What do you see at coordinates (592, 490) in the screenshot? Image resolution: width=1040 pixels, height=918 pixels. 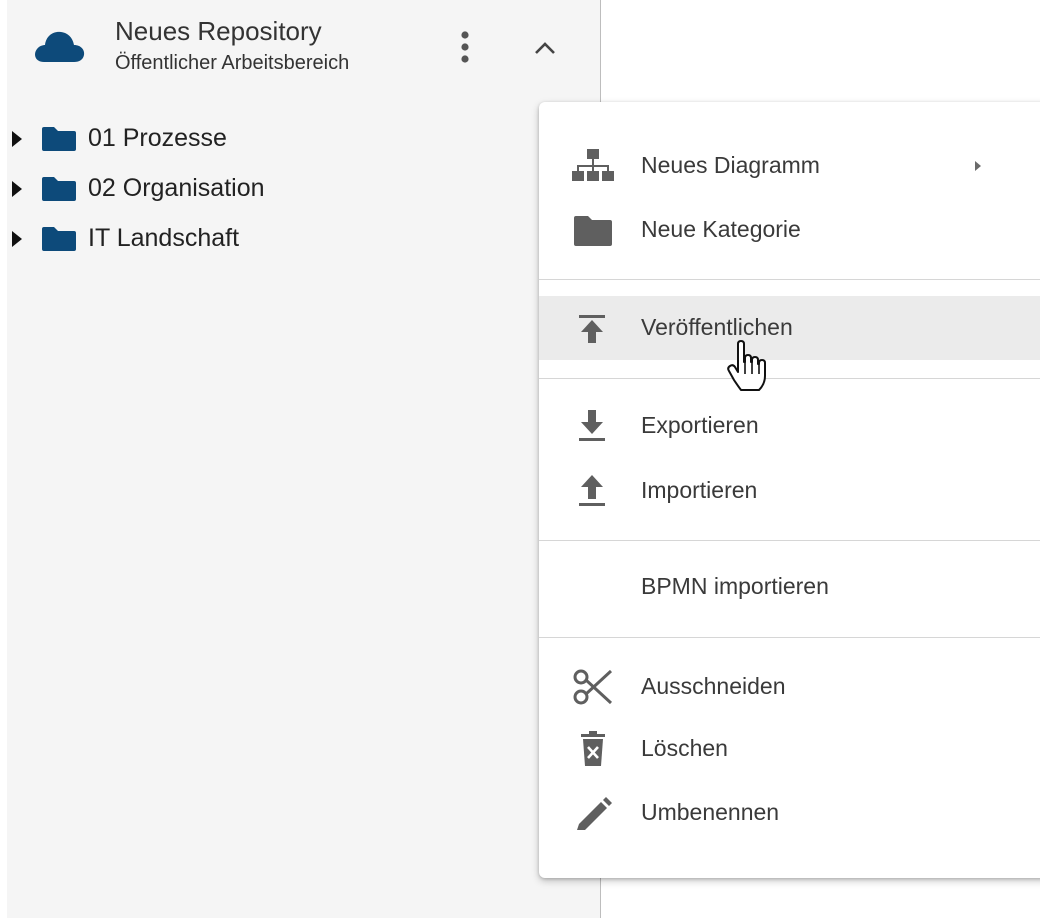 I see `upload-icon` at bounding box center [592, 490].